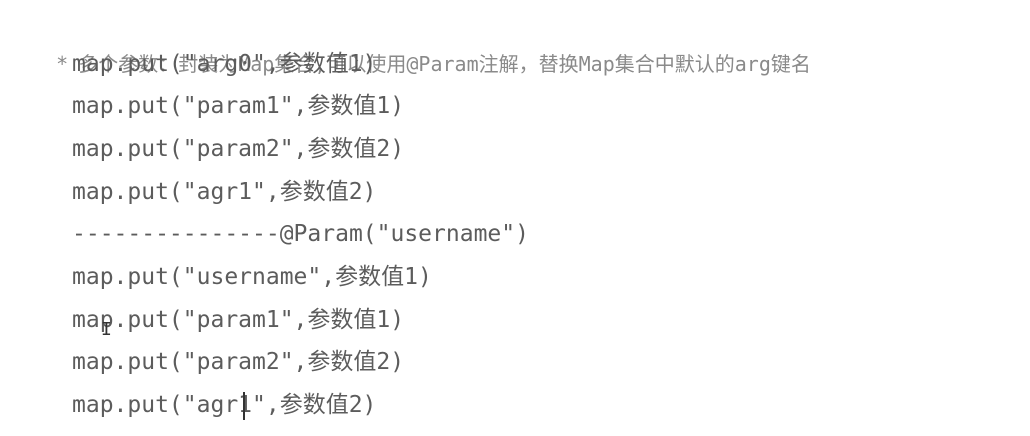  Describe the element at coordinates (106, 329) in the screenshot. I see `text-cursor-ibeam-icon: I` at that location.